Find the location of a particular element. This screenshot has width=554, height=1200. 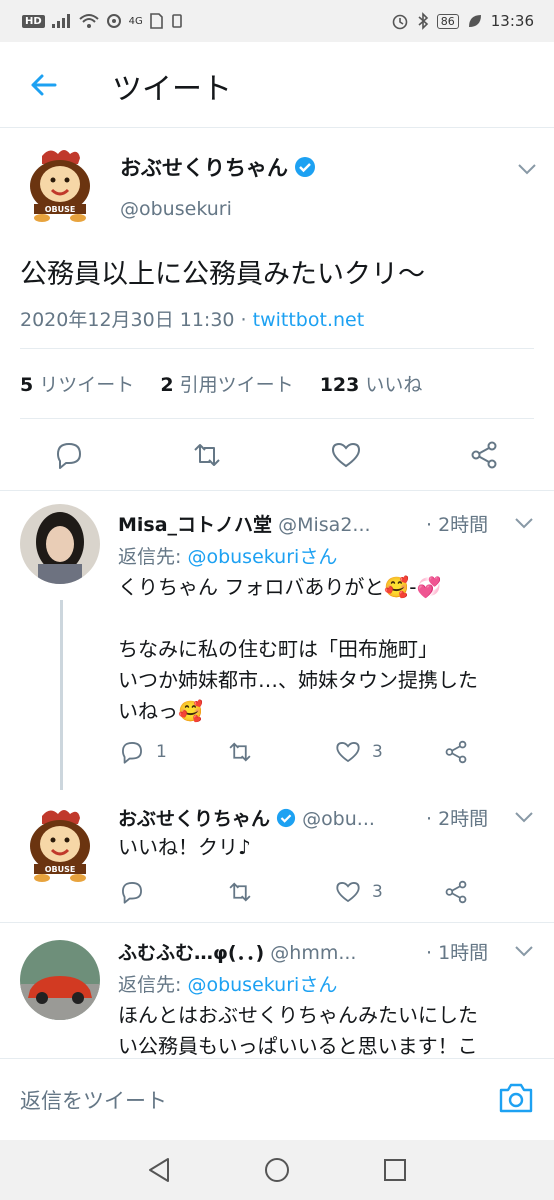

tweet-stats: 5 リツイート 2 引用ツイート 123 いいね is located at coordinates (221, 383).